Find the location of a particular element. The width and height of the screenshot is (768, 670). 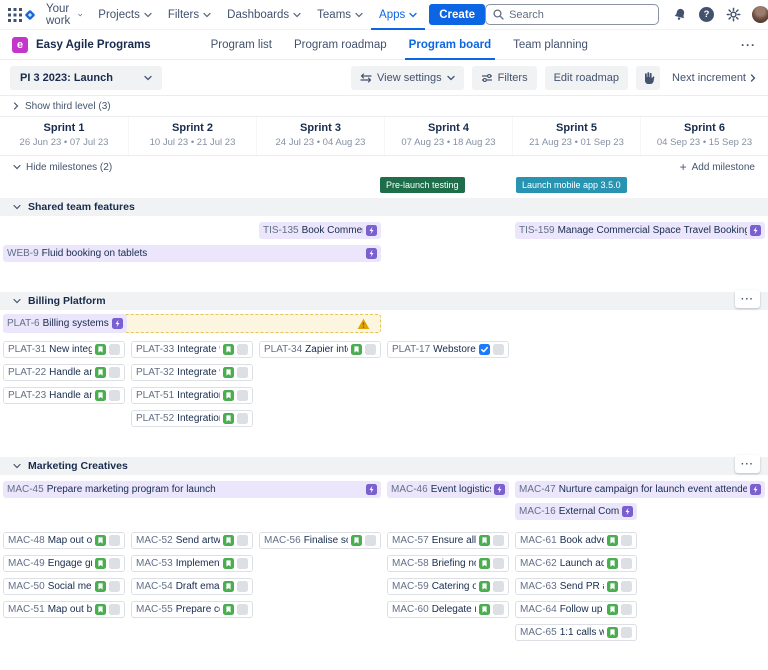

settings-gear-icon is located at coordinates (733, 15).